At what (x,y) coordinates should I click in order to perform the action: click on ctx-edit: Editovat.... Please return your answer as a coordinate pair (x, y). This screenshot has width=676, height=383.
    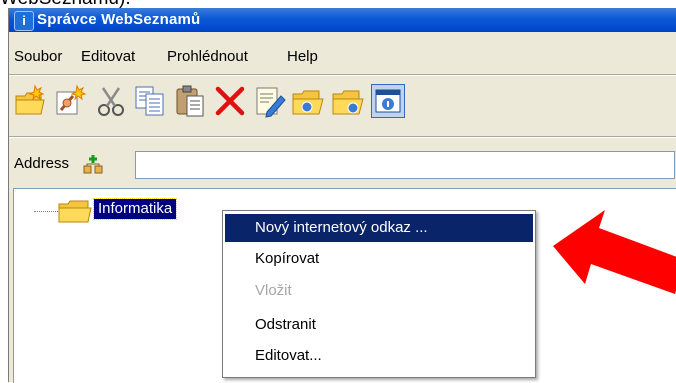
    Looking at the image, I should click on (379, 356).